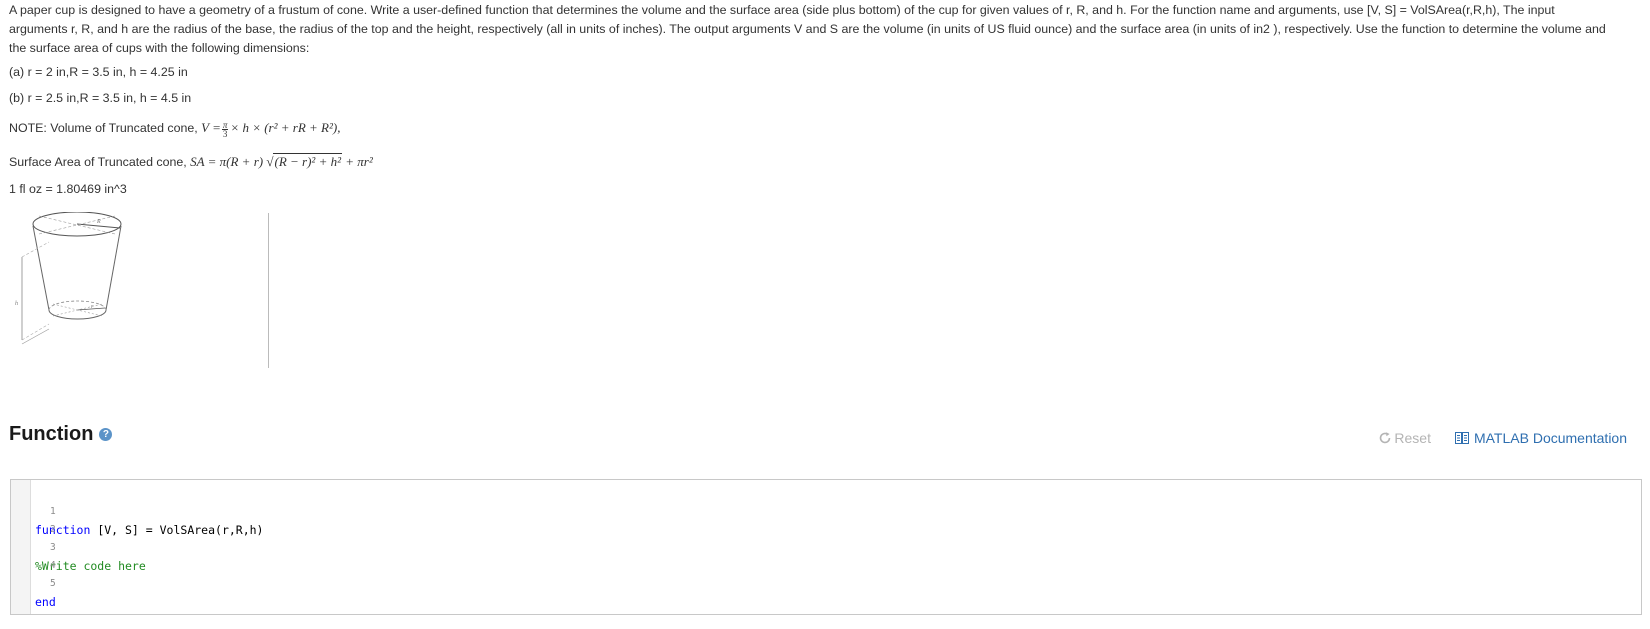 The width and height of the screenshot is (1650, 629). I want to click on reset-label: Reset, so click(1412, 438).